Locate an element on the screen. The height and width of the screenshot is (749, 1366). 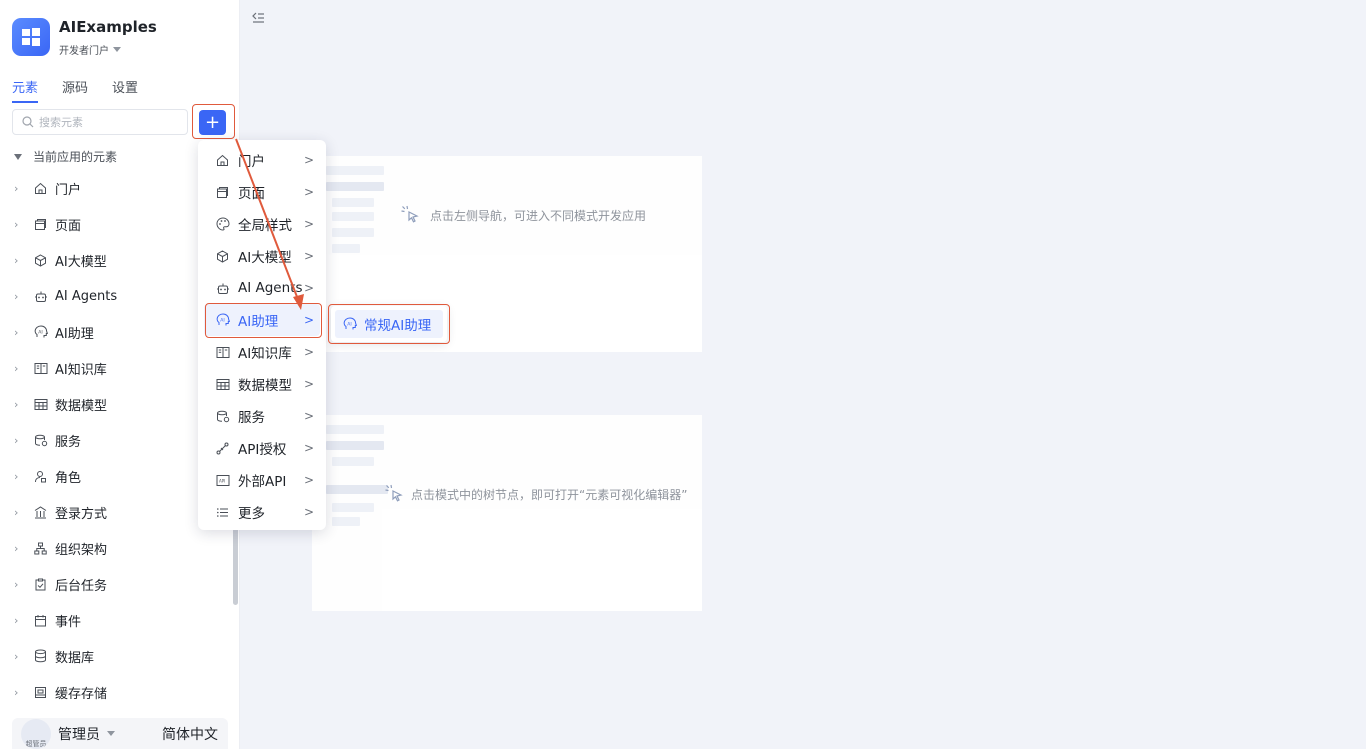
database-service-icon is located at coordinates (40, 440).